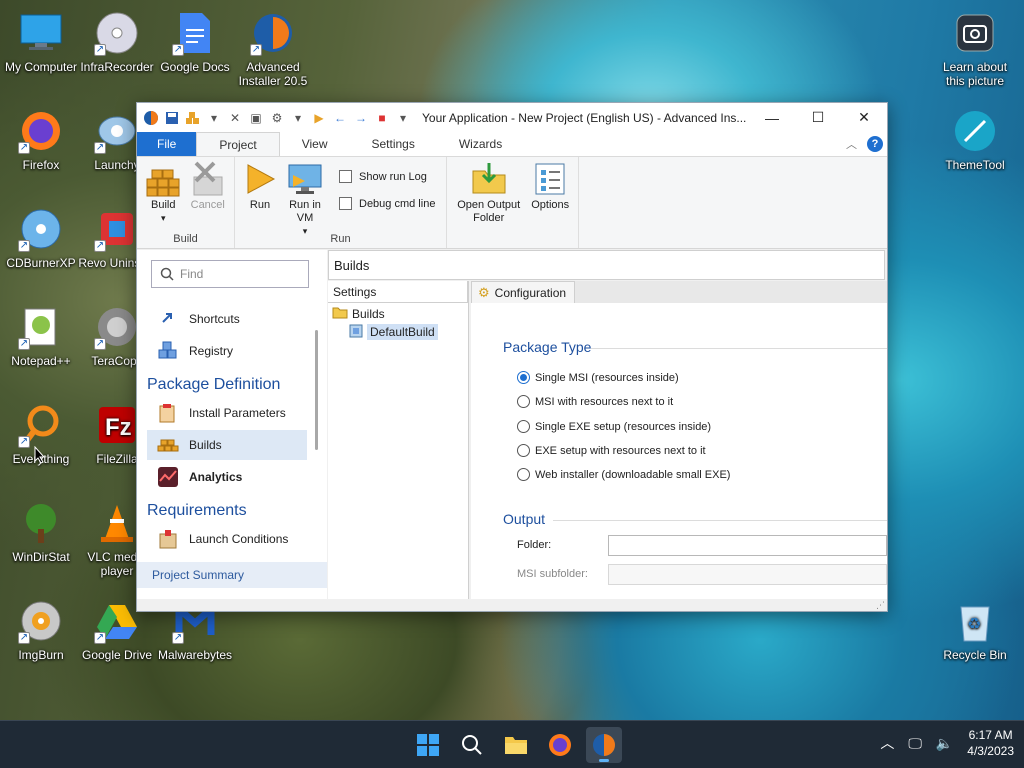 The image size is (1024, 768). What do you see at coordinates (472, 745) in the screenshot?
I see `search-button` at bounding box center [472, 745].